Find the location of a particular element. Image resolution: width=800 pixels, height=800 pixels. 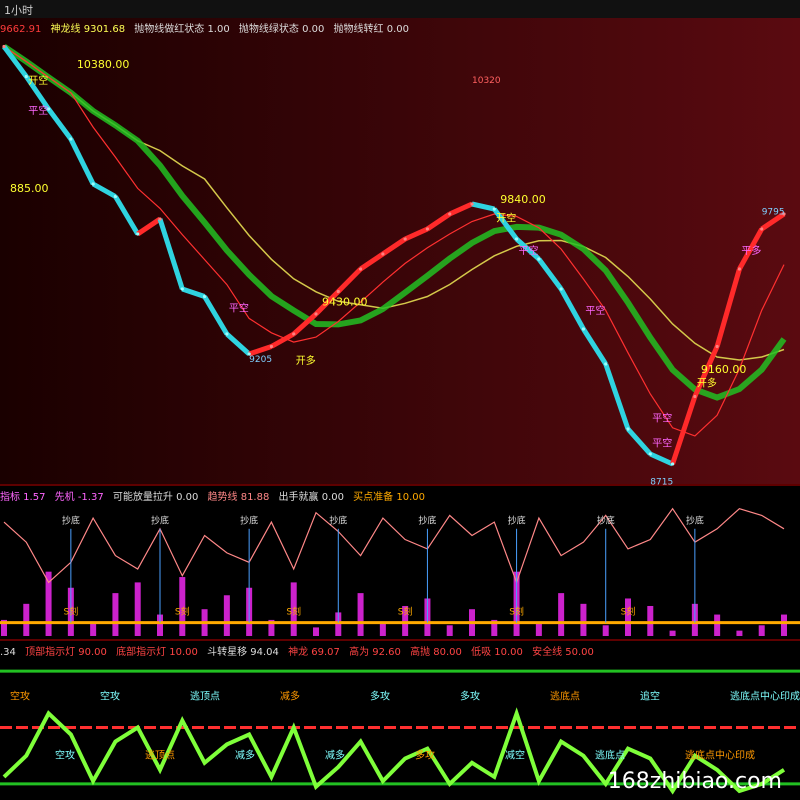

panel1-legend-2: 抛物线做红状态 1.00 is located at coordinates (182, 29).